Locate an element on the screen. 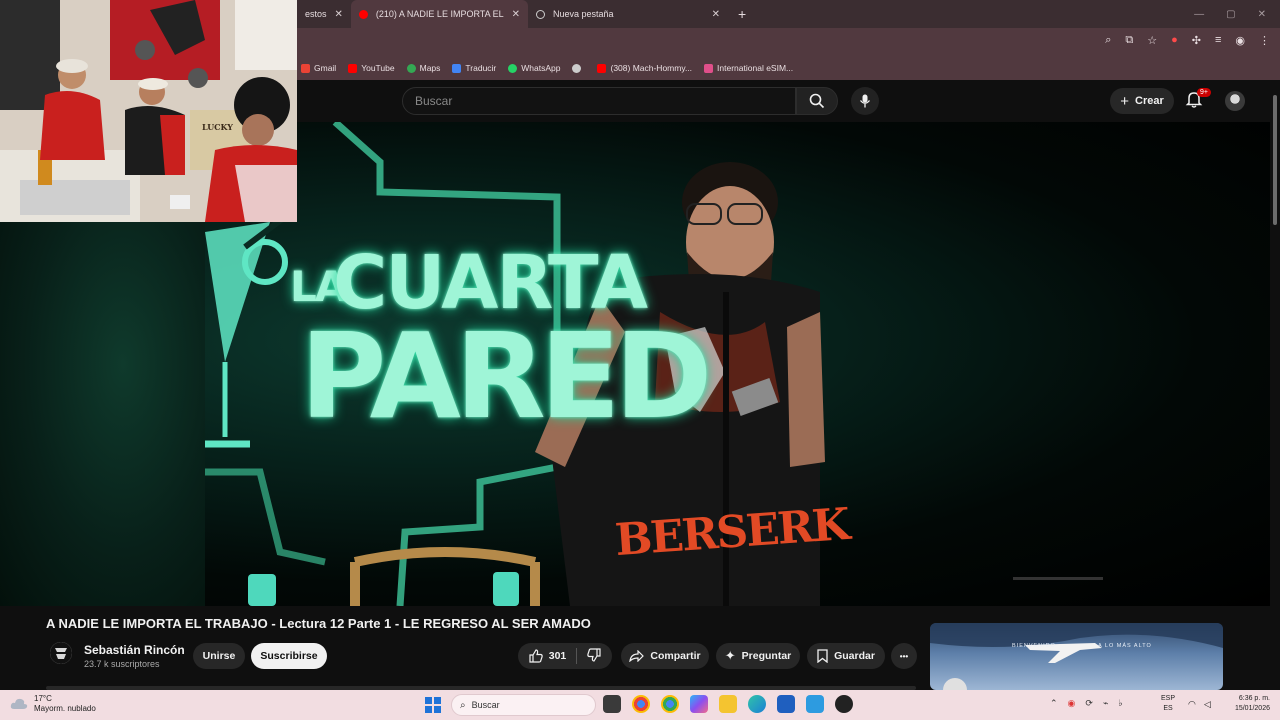 This screenshot has height=720, width=1280. subscribe-label: Suscribirse is located at coordinates (289, 656).